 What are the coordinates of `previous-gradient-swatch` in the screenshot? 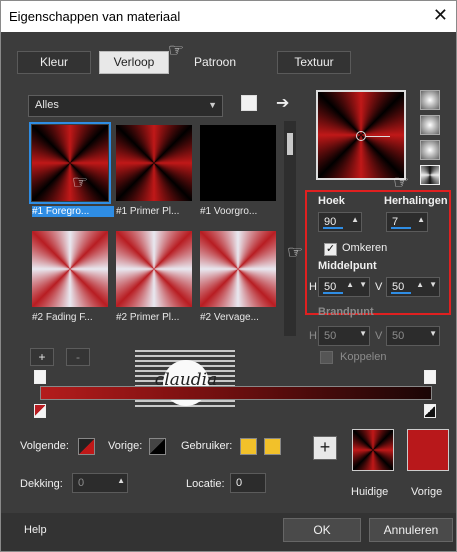 It's located at (428, 450).